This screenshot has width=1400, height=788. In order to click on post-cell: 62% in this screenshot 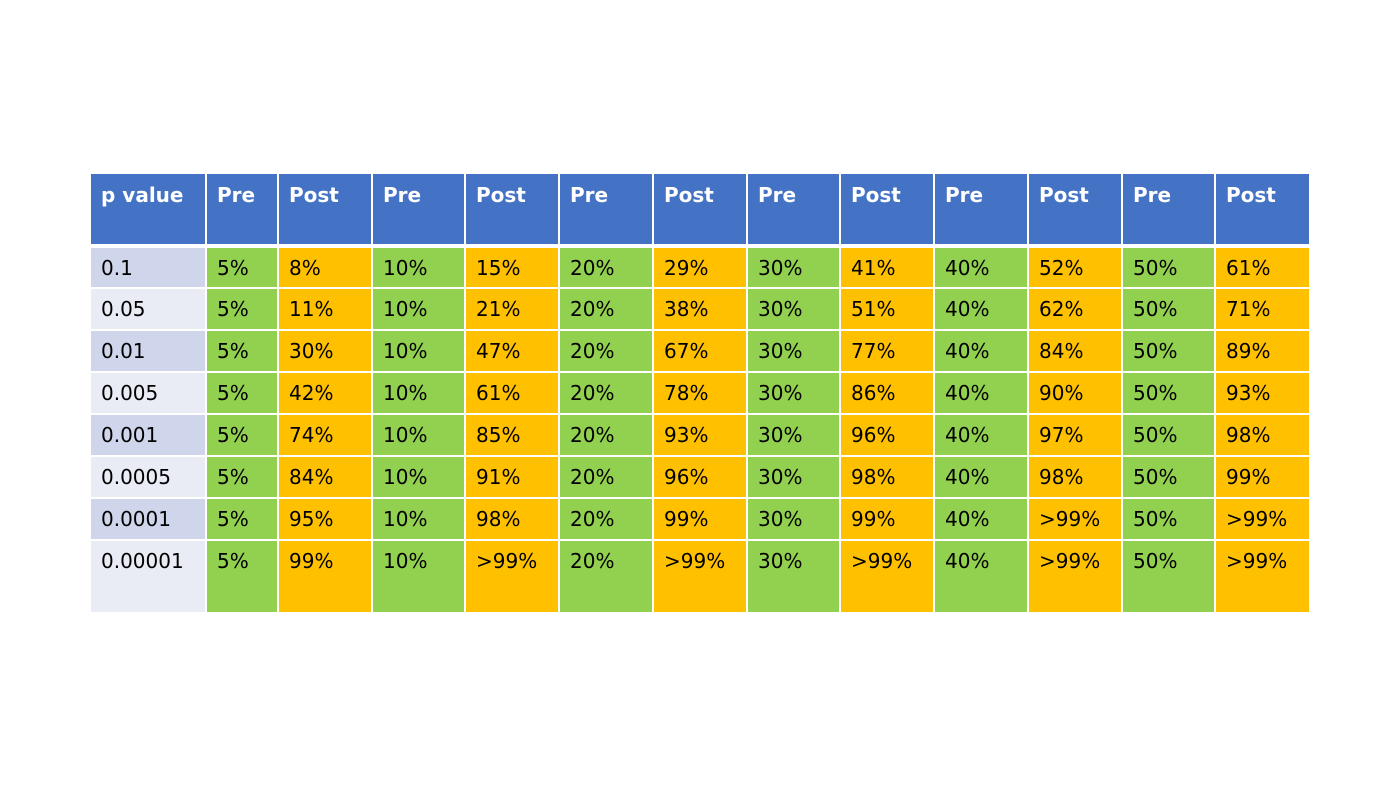, I will do `click(1075, 309)`.